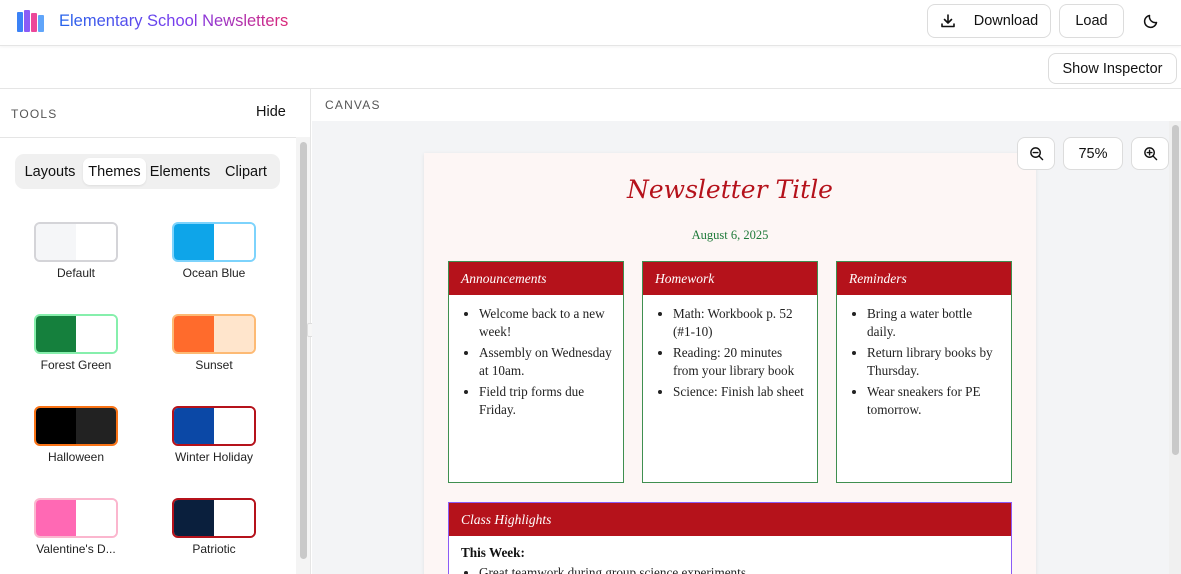 The width and height of the screenshot is (1181, 574). What do you see at coordinates (174, 21) in the screenshot?
I see `app-title: Elementary School Newsletters` at bounding box center [174, 21].